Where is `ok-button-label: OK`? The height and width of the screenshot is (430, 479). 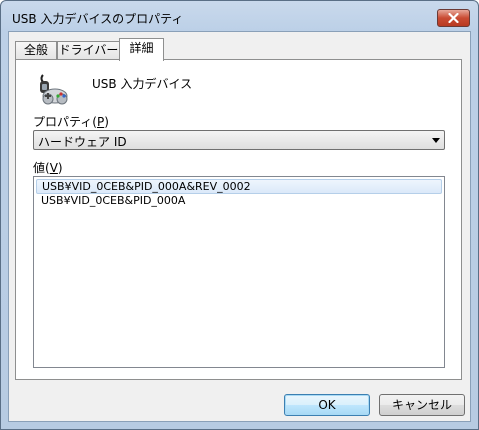 ok-button-label: OK is located at coordinates (327, 405).